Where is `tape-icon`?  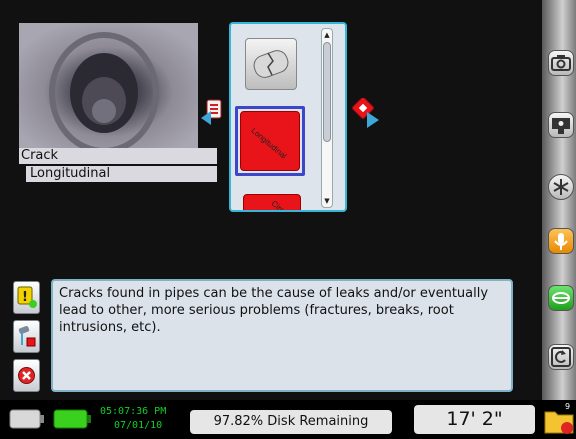 tape-icon is located at coordinates (561, 298).